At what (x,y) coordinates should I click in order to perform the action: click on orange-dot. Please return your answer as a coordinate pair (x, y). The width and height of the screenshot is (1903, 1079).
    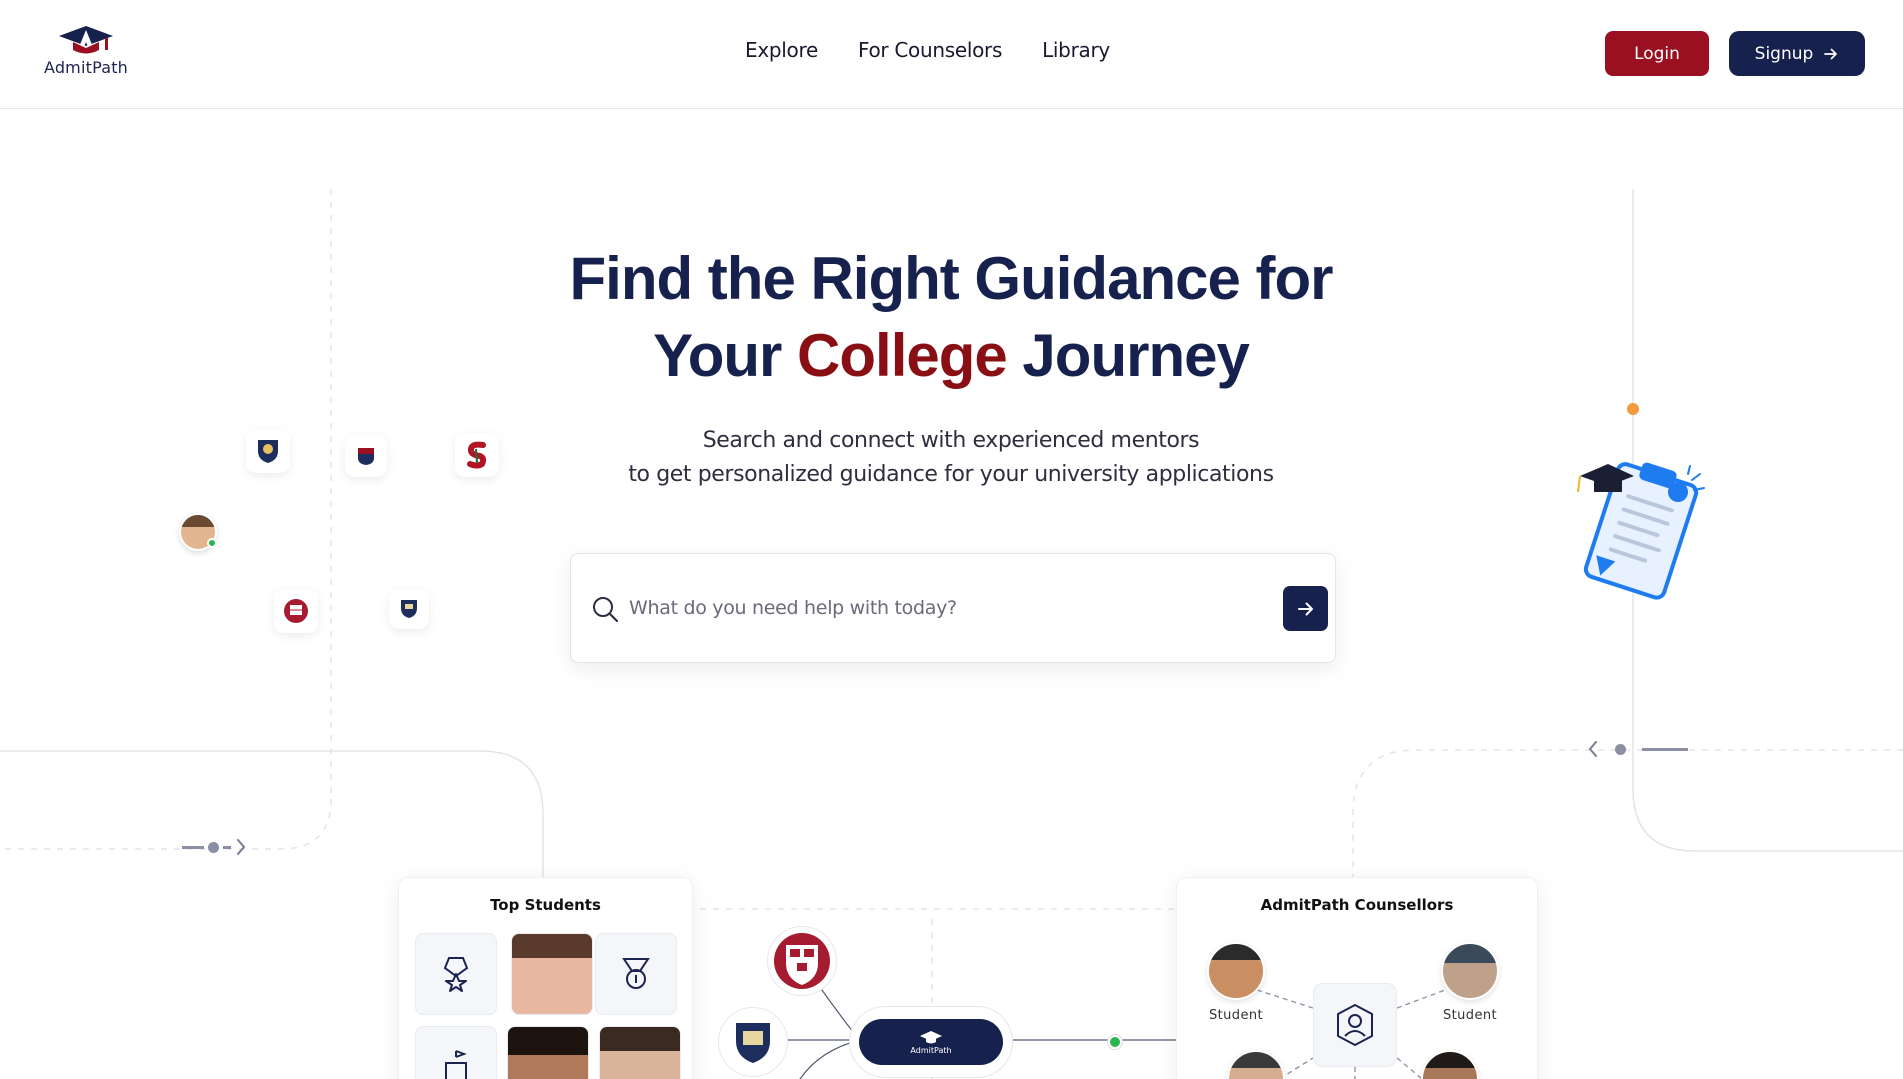
    Looking at the image, I should click on (1633, 409).